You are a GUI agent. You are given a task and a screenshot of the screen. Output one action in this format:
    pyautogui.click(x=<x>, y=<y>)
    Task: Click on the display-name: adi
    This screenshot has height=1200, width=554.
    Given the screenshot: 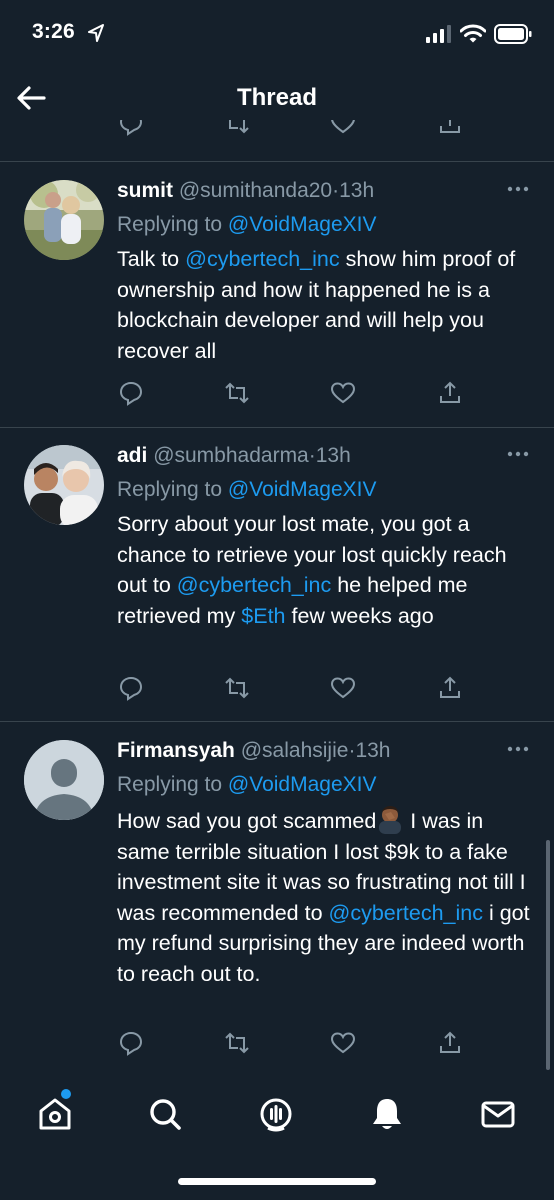 What is the action you would take?
    pyautogui.click(x=132, y=455)
    